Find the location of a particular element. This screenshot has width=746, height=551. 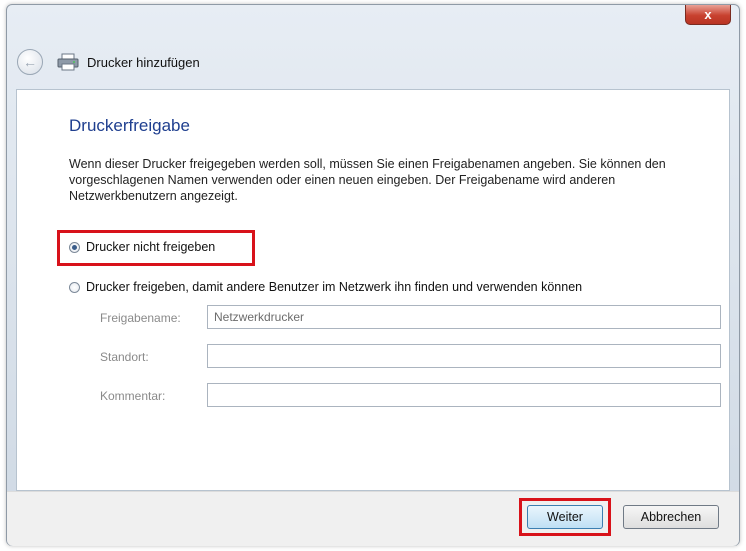

radio-no-share: Drucker nicht freigeben is located at coordinates (142, 247).